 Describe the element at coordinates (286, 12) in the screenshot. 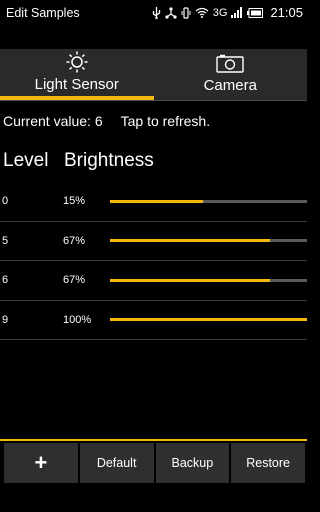

I see `clock: 21:05` at that location.